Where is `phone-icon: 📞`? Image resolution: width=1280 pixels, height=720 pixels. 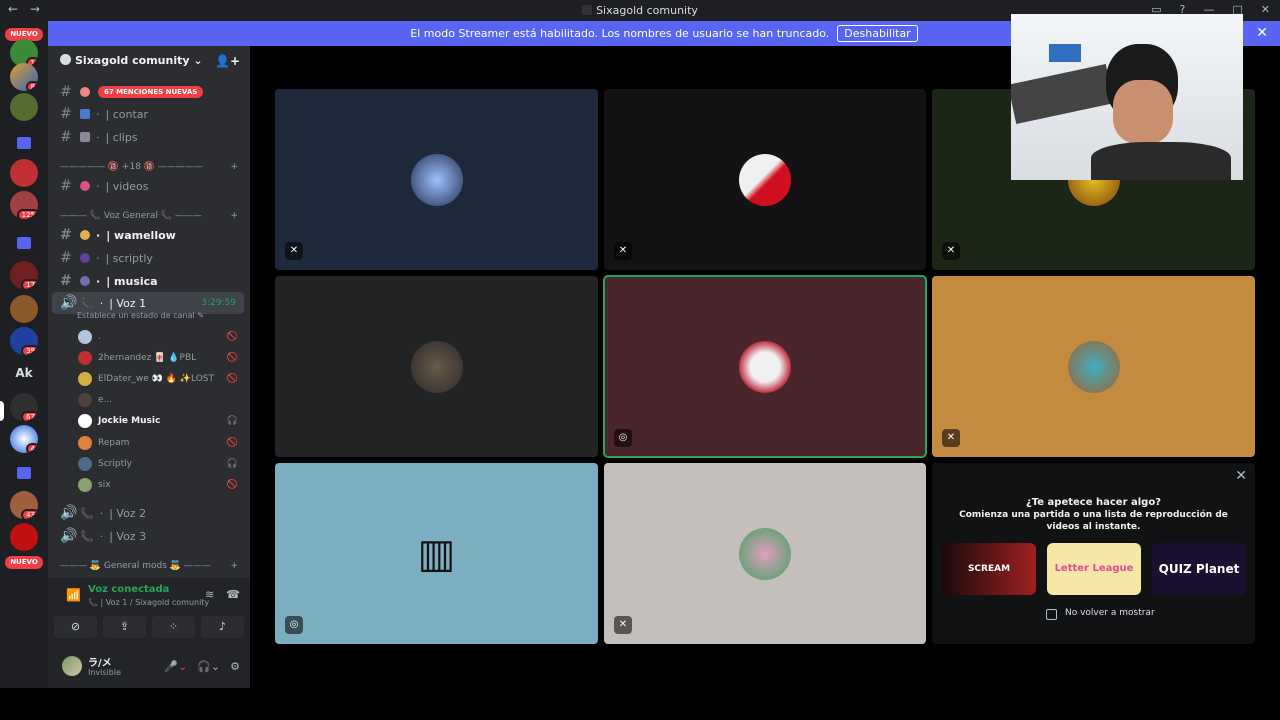
phone-icon: 📞 is located at coordinates (87, 513).